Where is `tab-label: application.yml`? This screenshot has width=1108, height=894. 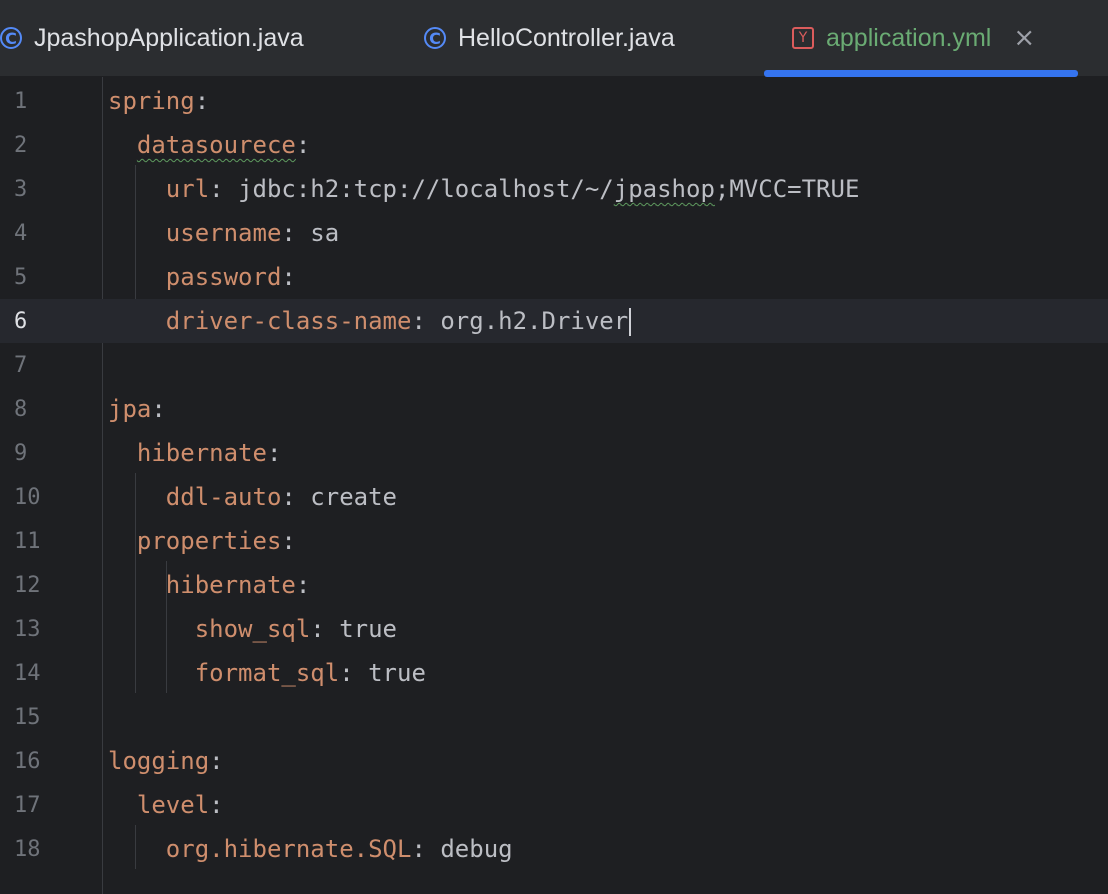
tab-label: application.yml is located at coordinates (909, 37).